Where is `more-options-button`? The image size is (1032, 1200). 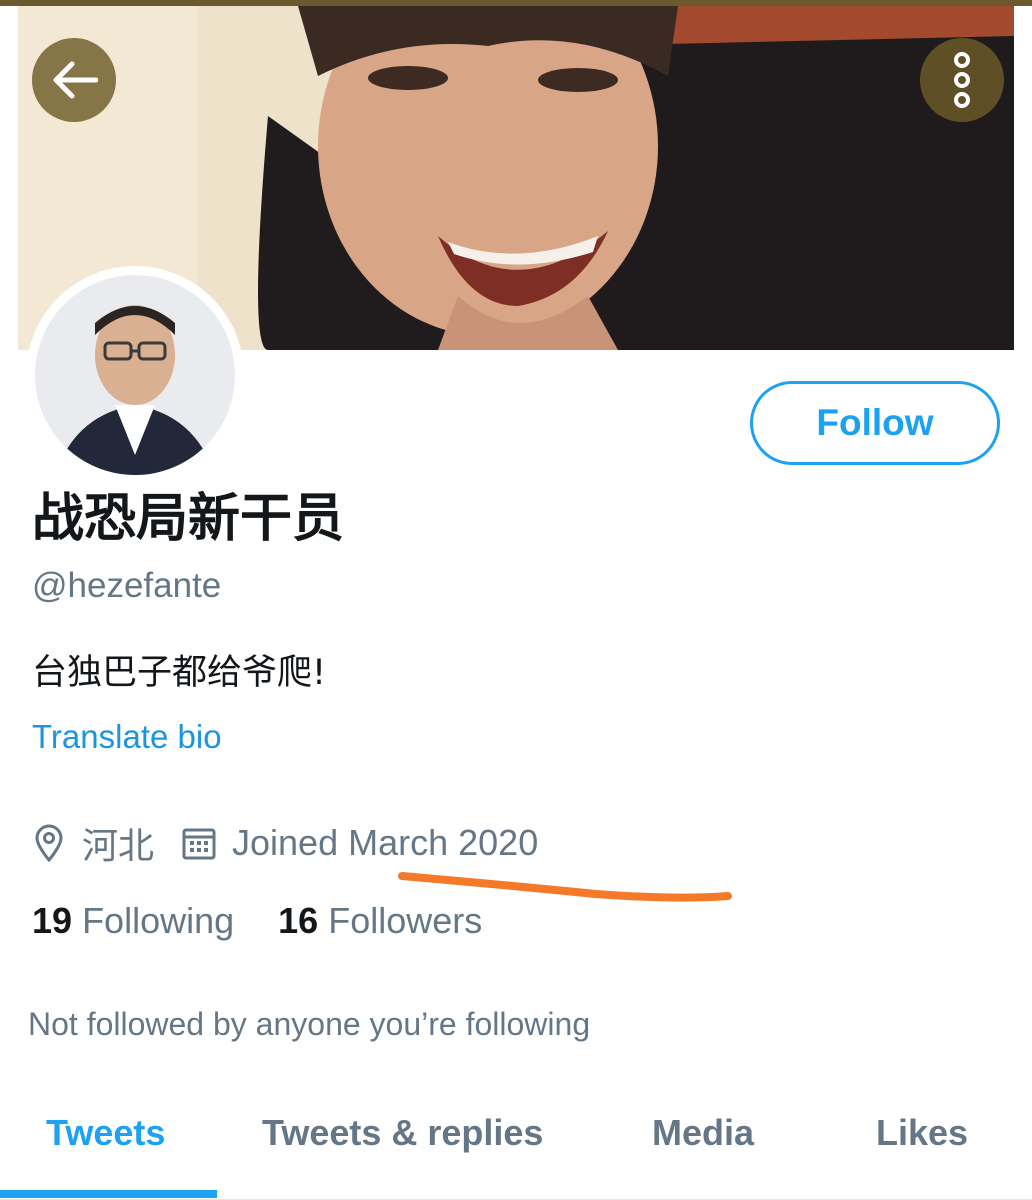
more-options-button is located at coordinates (962, 80).